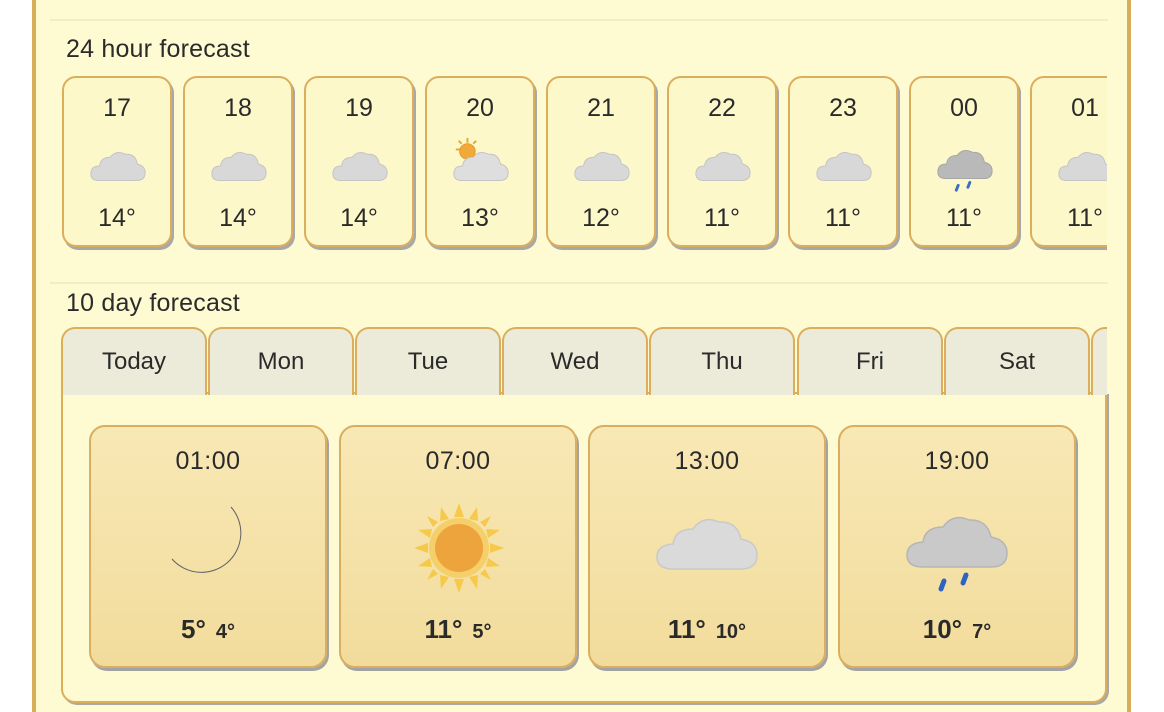  I want to click on moon-icon, so click(209, 548).